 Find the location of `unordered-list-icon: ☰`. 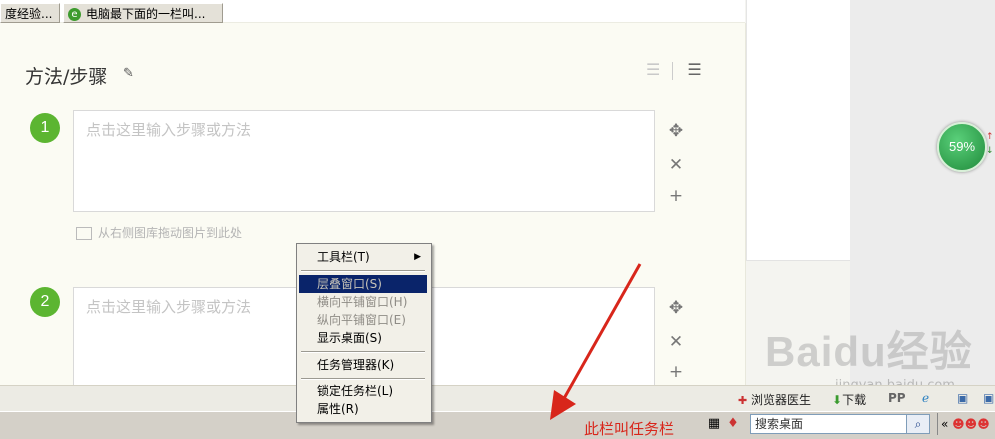

unordered-list-icon: ☰ is located at coordinates (694, 69).